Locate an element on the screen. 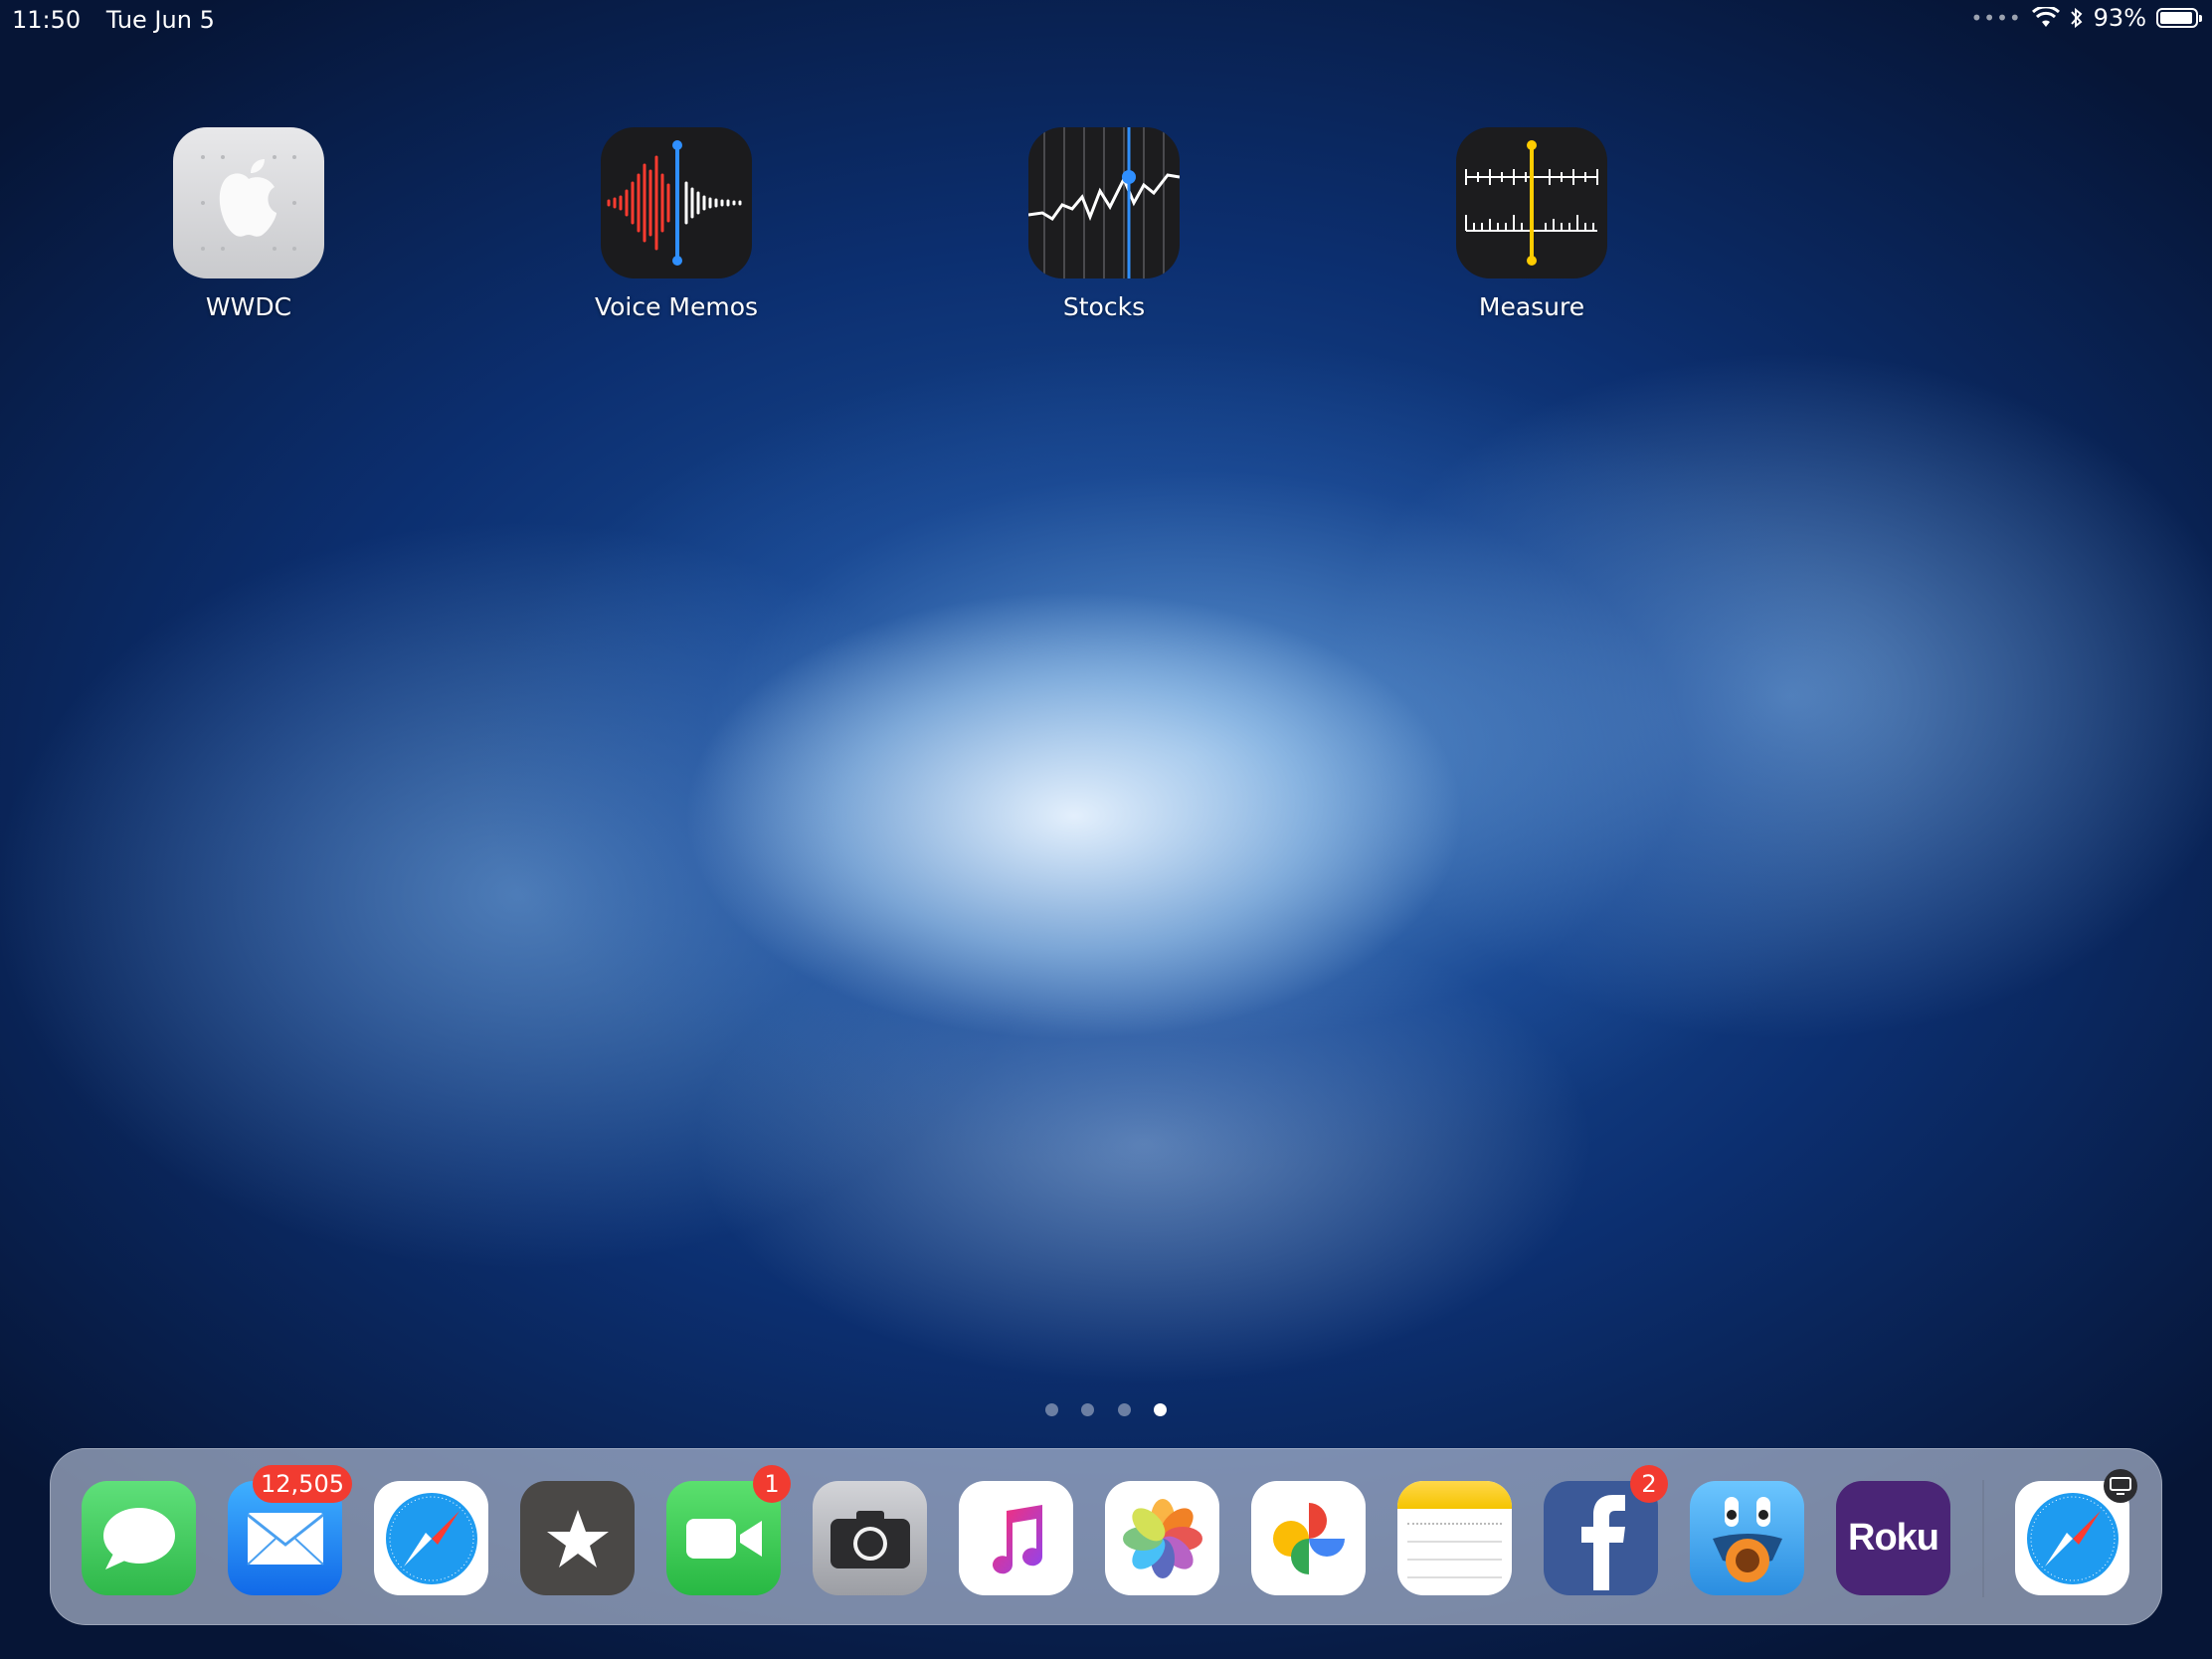 This screenshot has height=1659, width=2212. cellular-signal-icon: •••• is located at coordinates (1996, 18).